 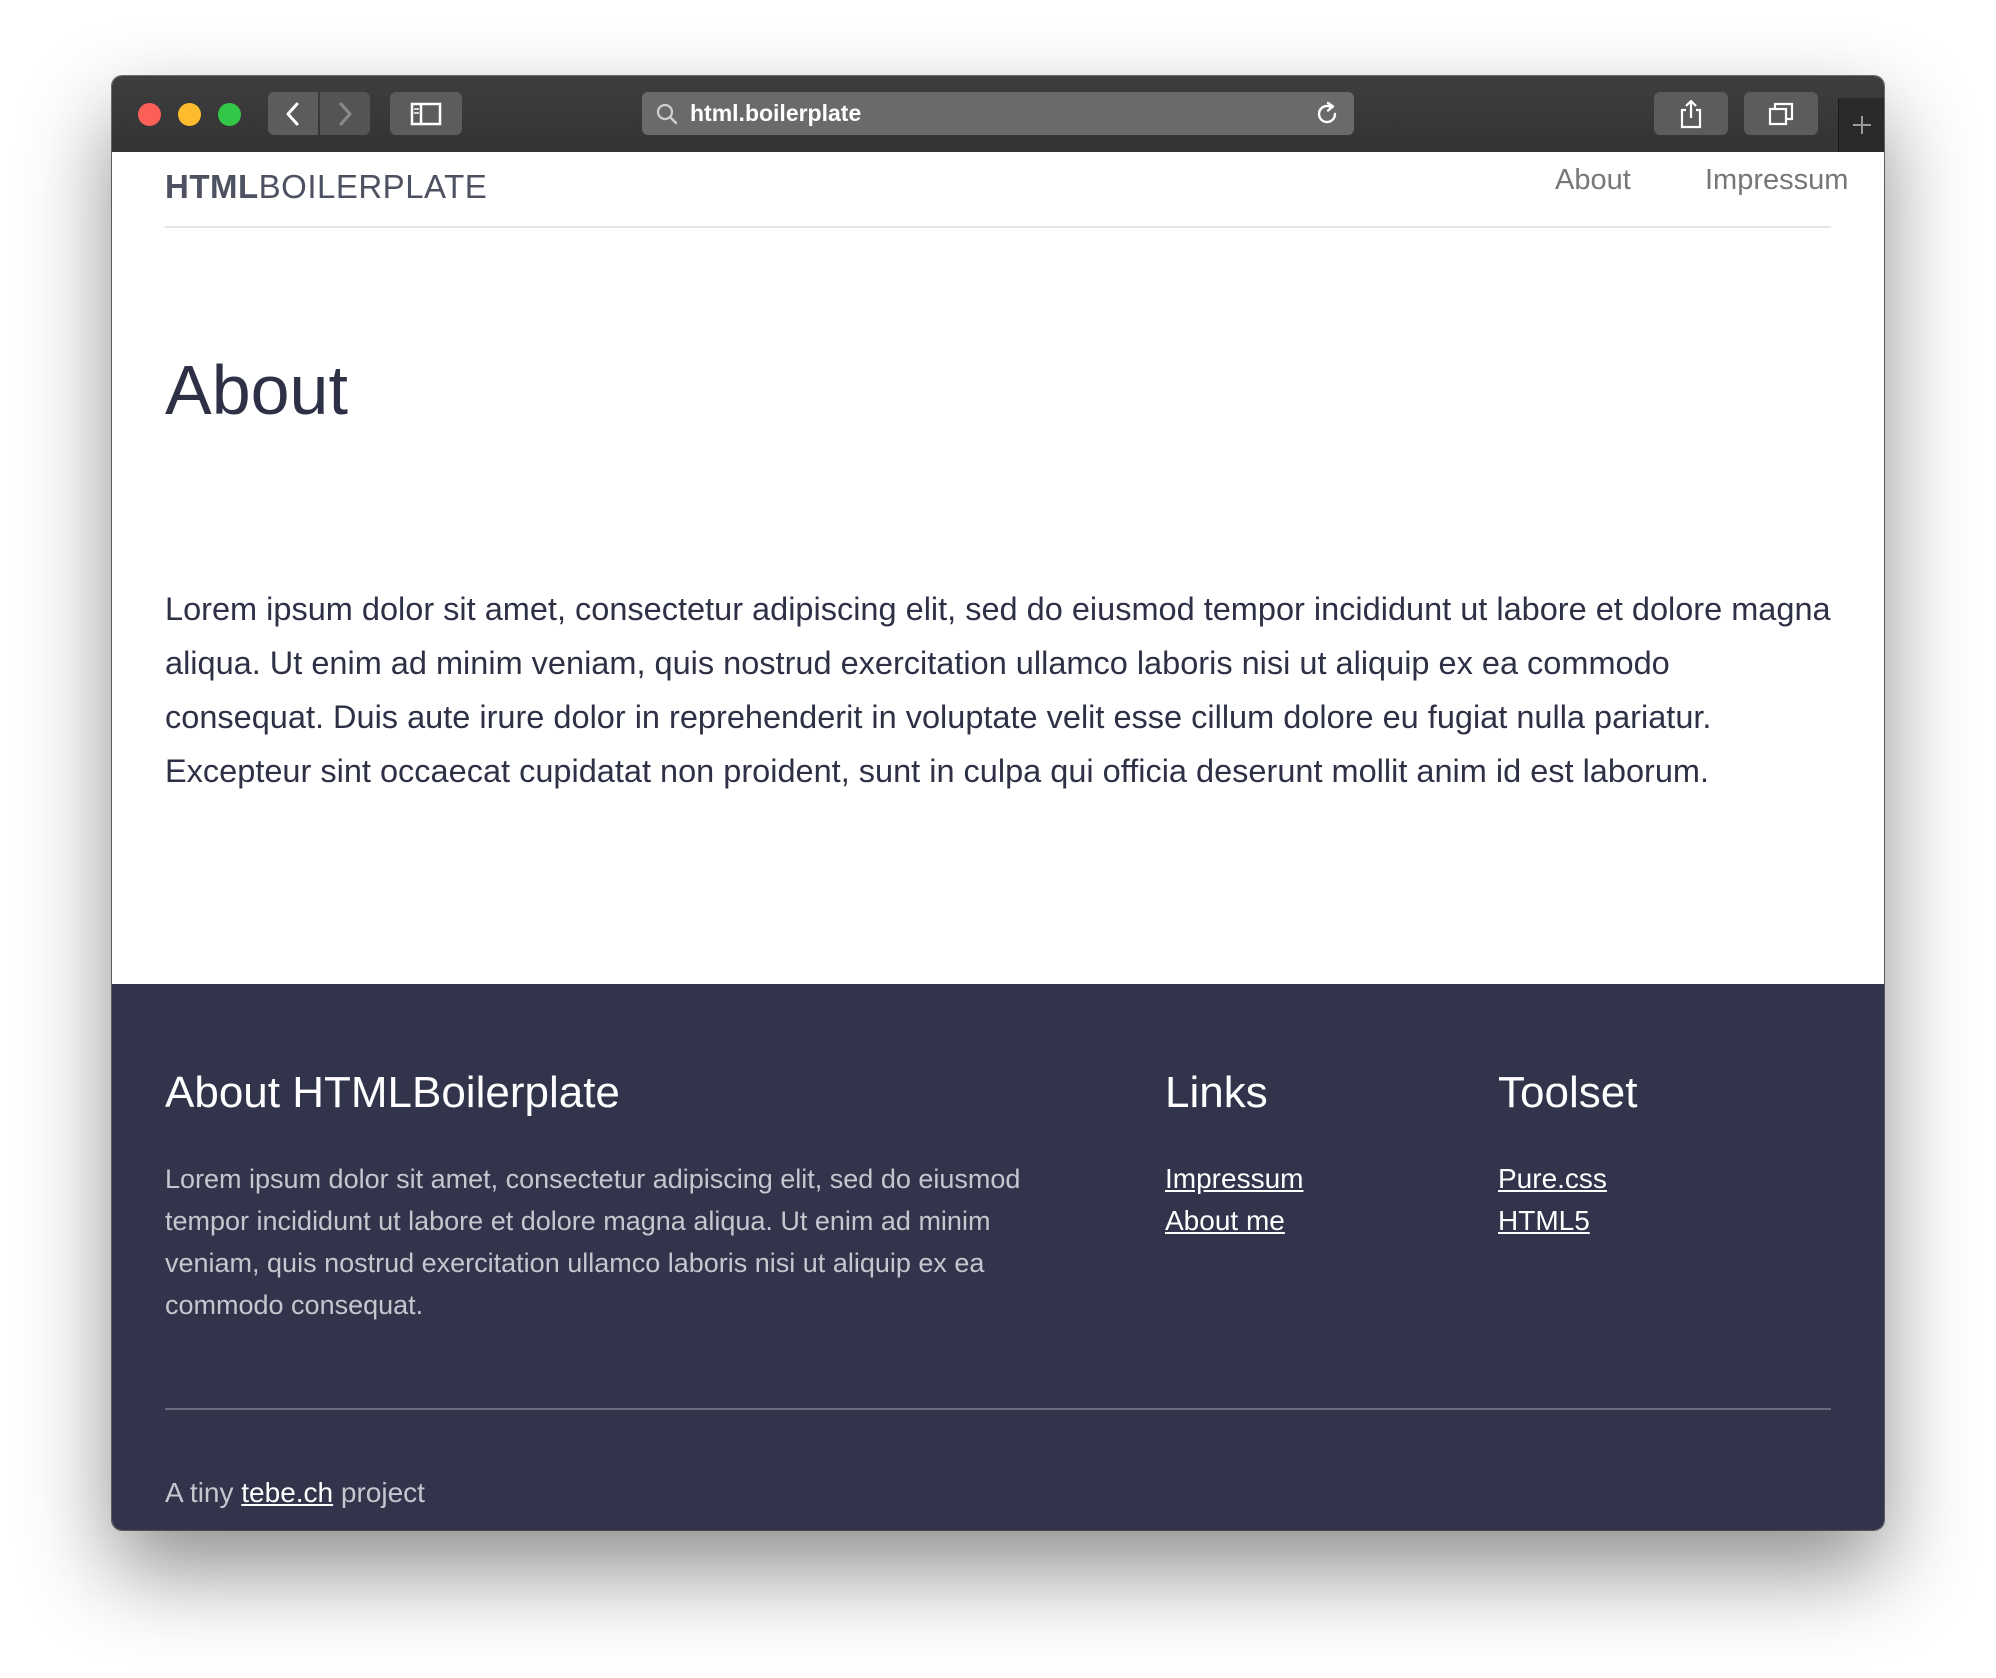 I want to click on browser-toolbar: html.boilerplate, so click(x=998, y=114).